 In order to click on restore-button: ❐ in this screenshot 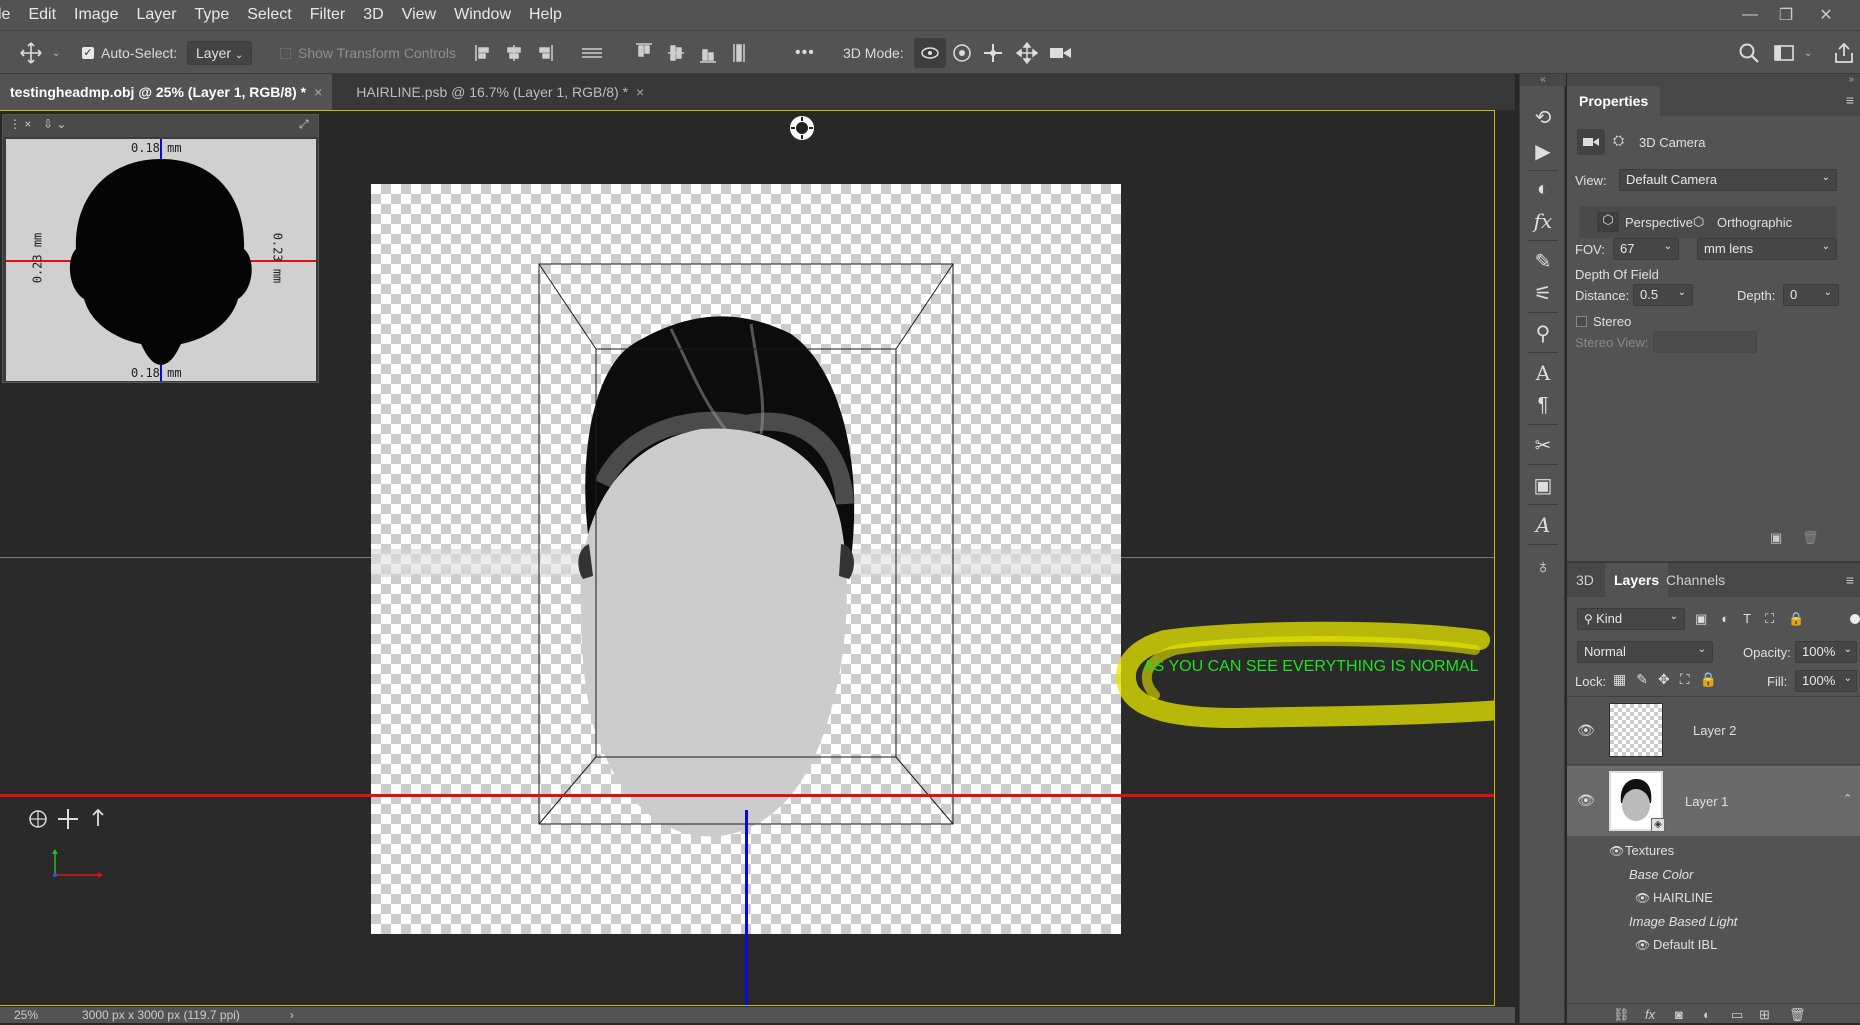, I will do `click(1786, 15)`.